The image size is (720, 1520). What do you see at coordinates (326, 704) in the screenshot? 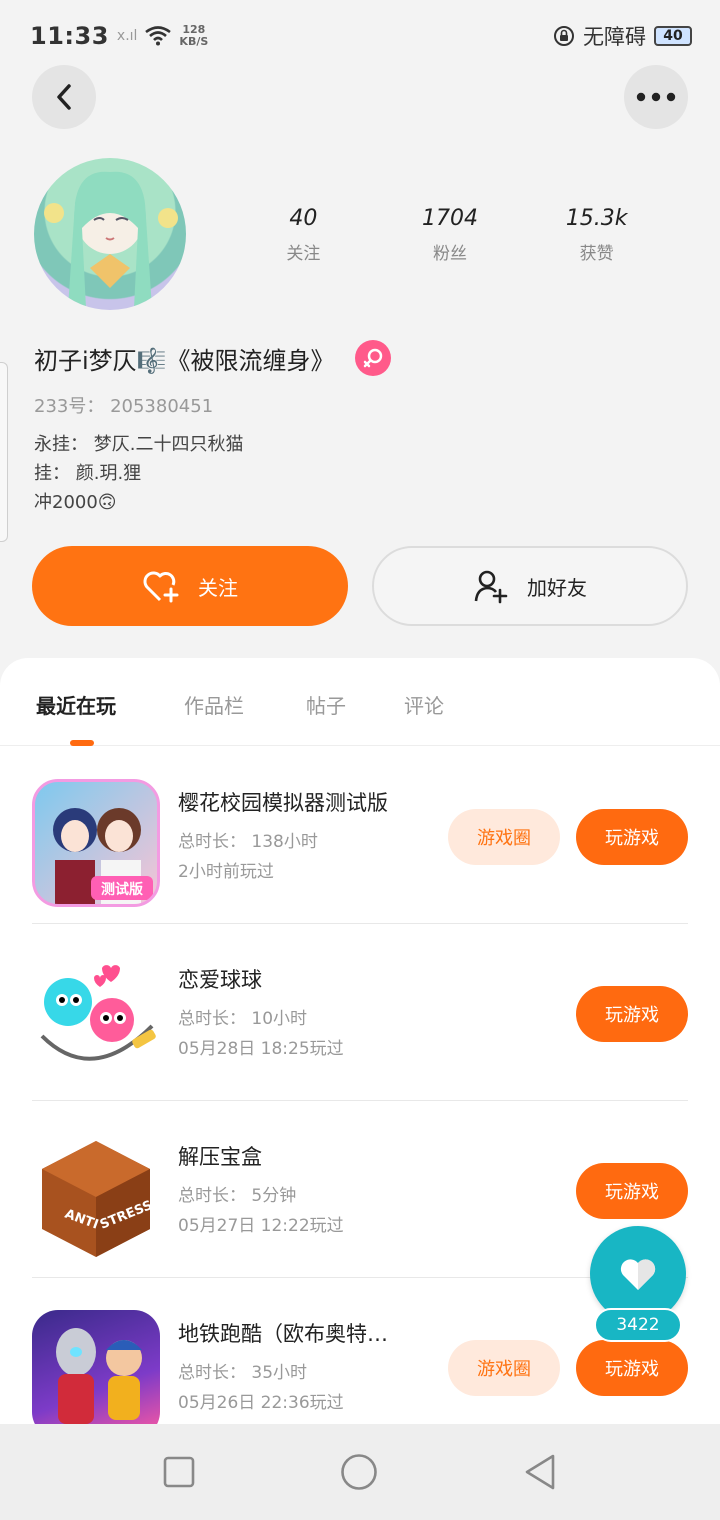
I see `tab-posts: 帖子` at bounding box center [326, 704].